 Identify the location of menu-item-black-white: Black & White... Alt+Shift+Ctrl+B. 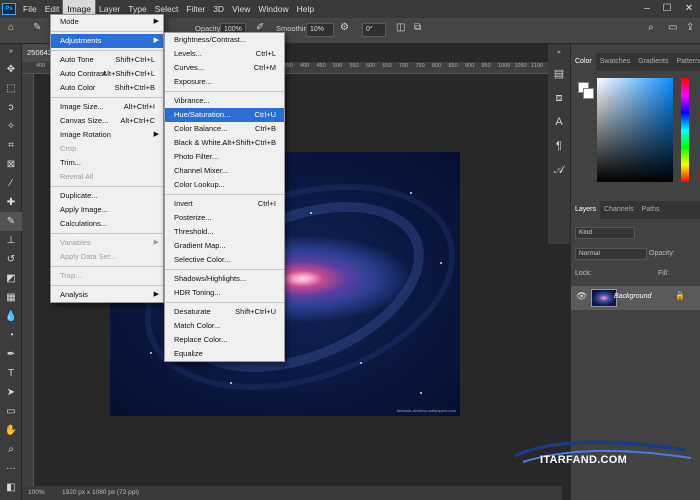
(224, 143).